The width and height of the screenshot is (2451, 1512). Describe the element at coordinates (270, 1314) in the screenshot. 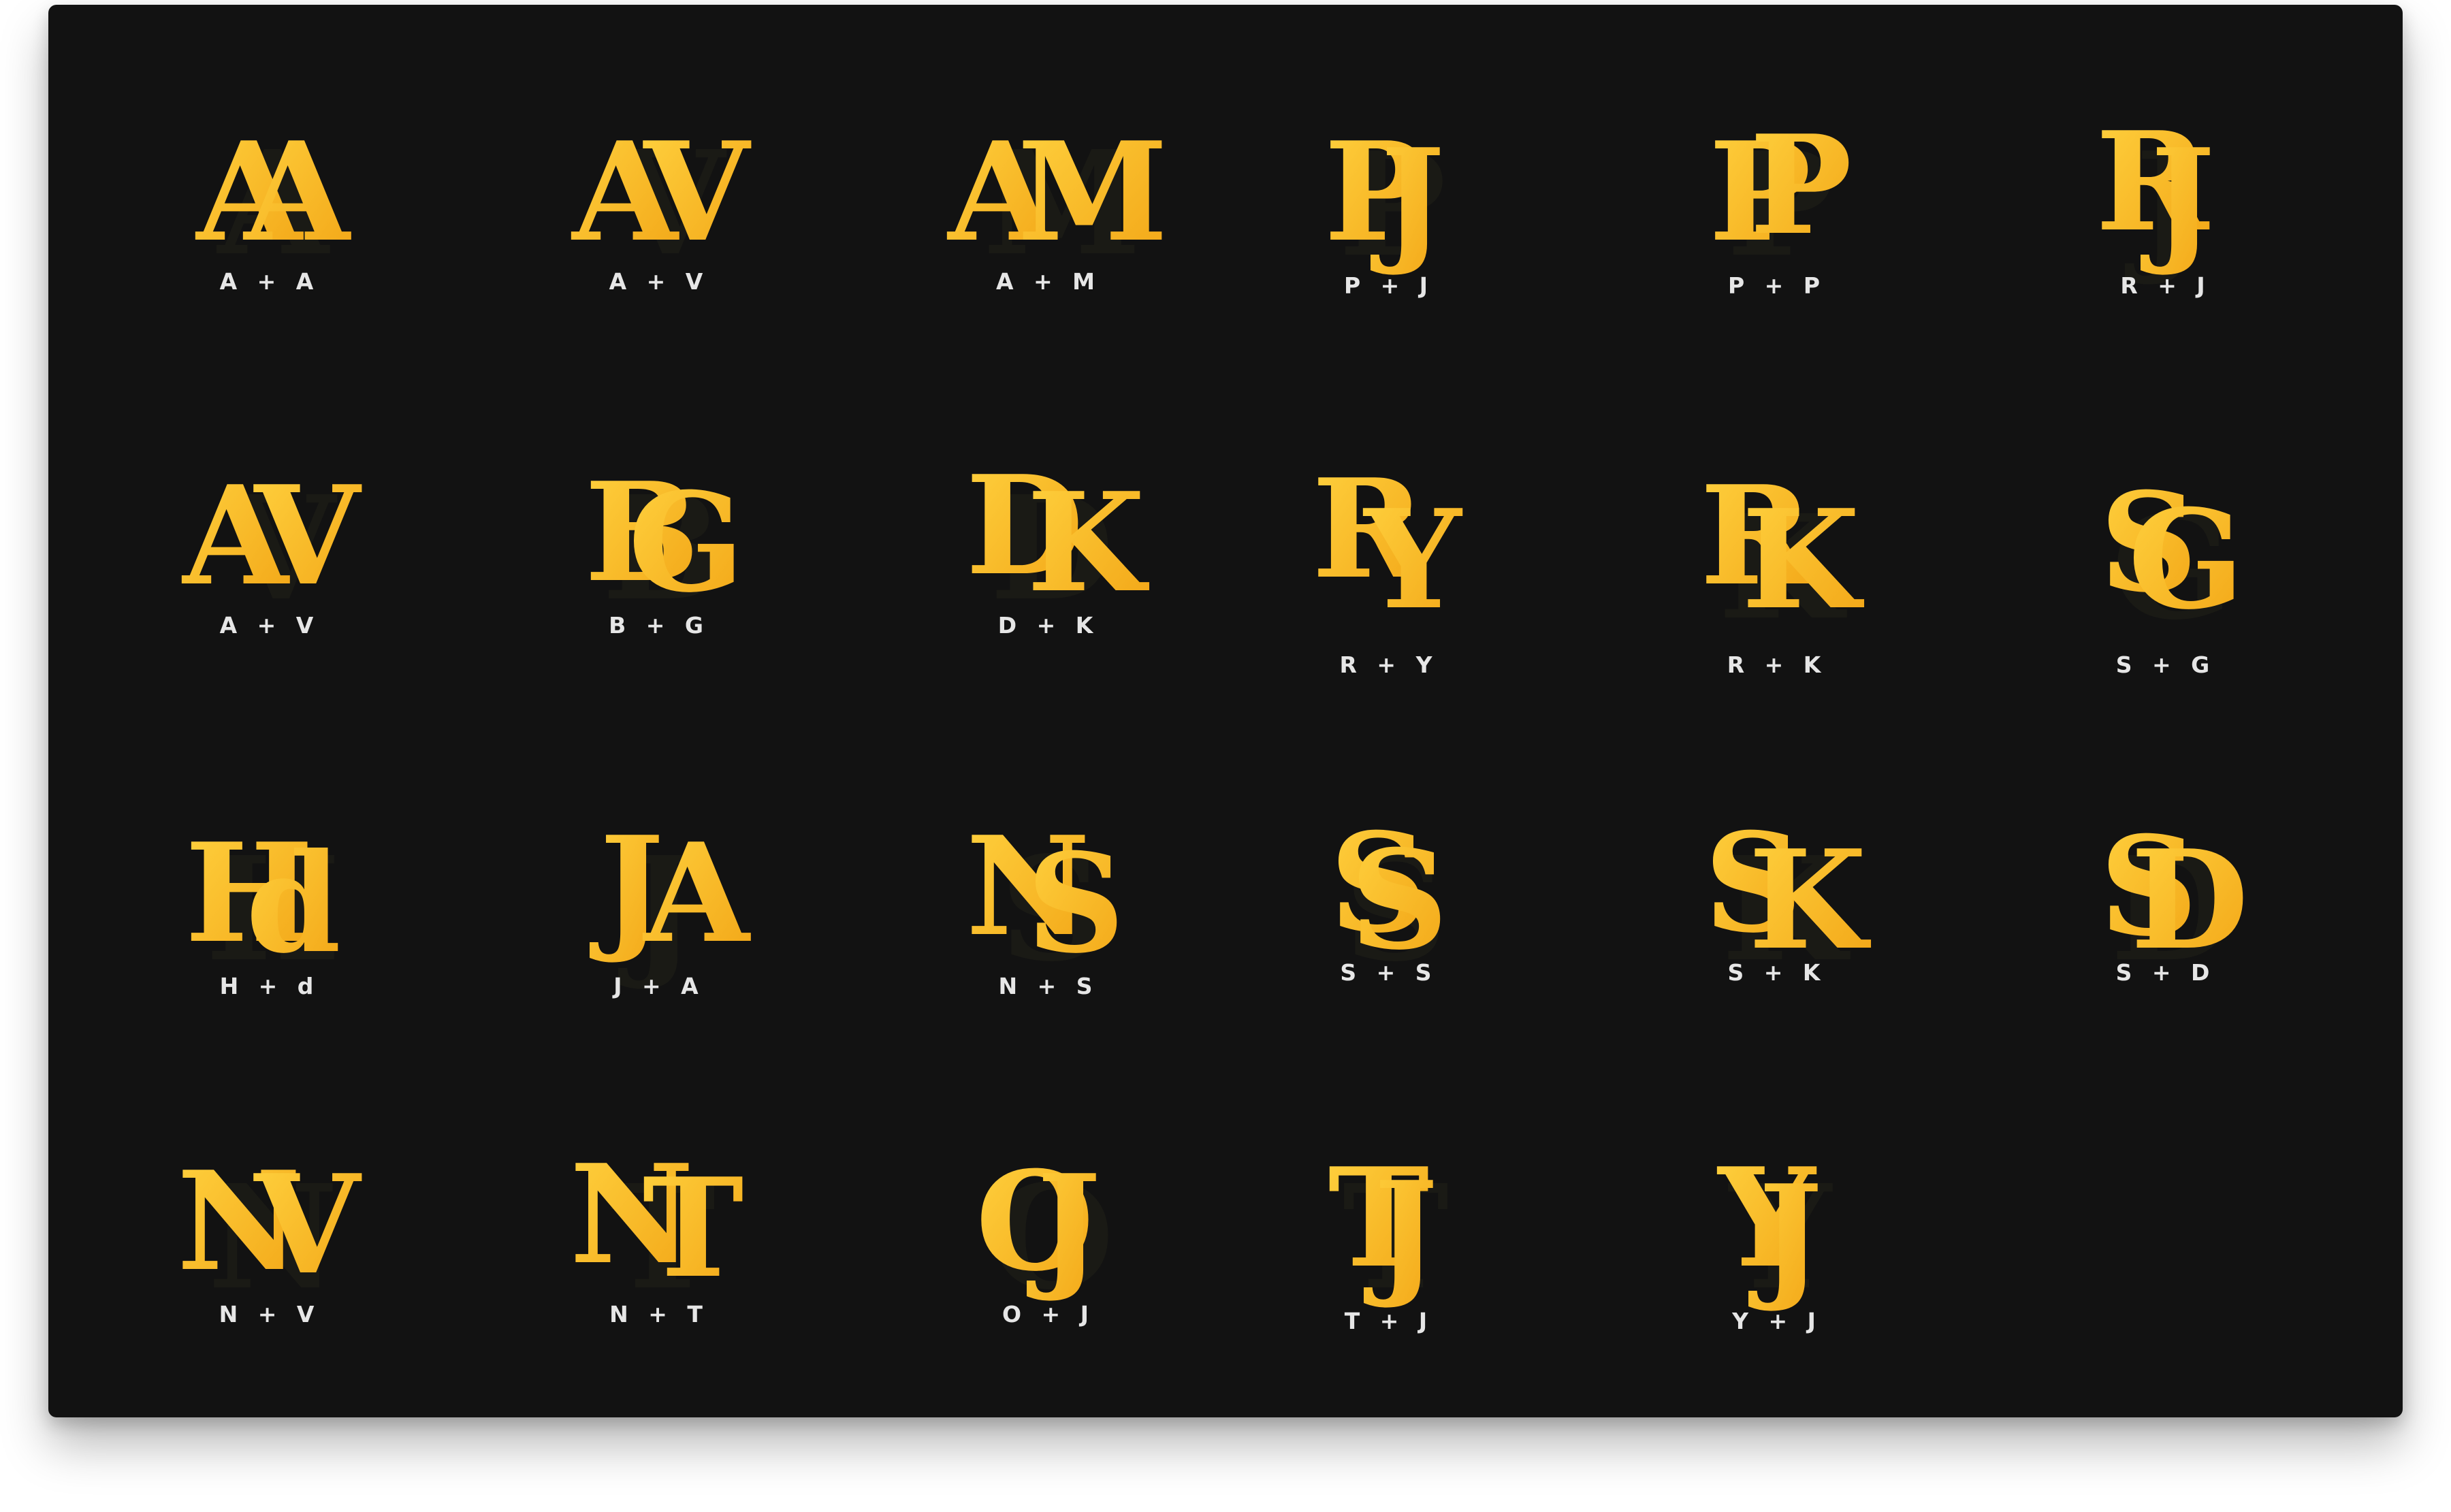

I see `monogram-label: N + V` at that location.